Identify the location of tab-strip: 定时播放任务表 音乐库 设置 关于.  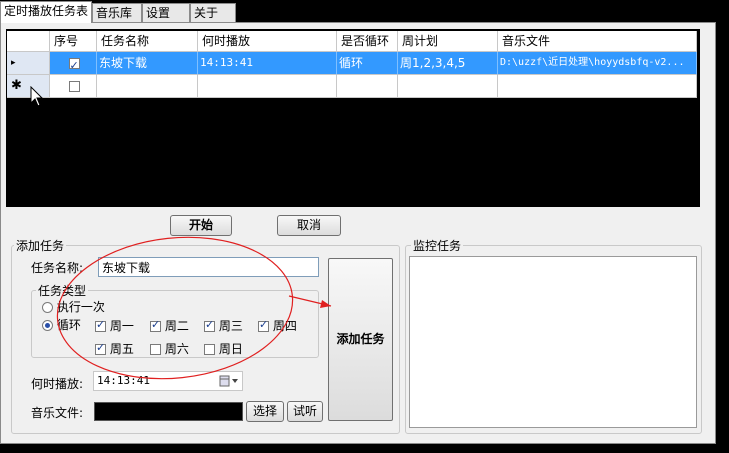
(364, 12).